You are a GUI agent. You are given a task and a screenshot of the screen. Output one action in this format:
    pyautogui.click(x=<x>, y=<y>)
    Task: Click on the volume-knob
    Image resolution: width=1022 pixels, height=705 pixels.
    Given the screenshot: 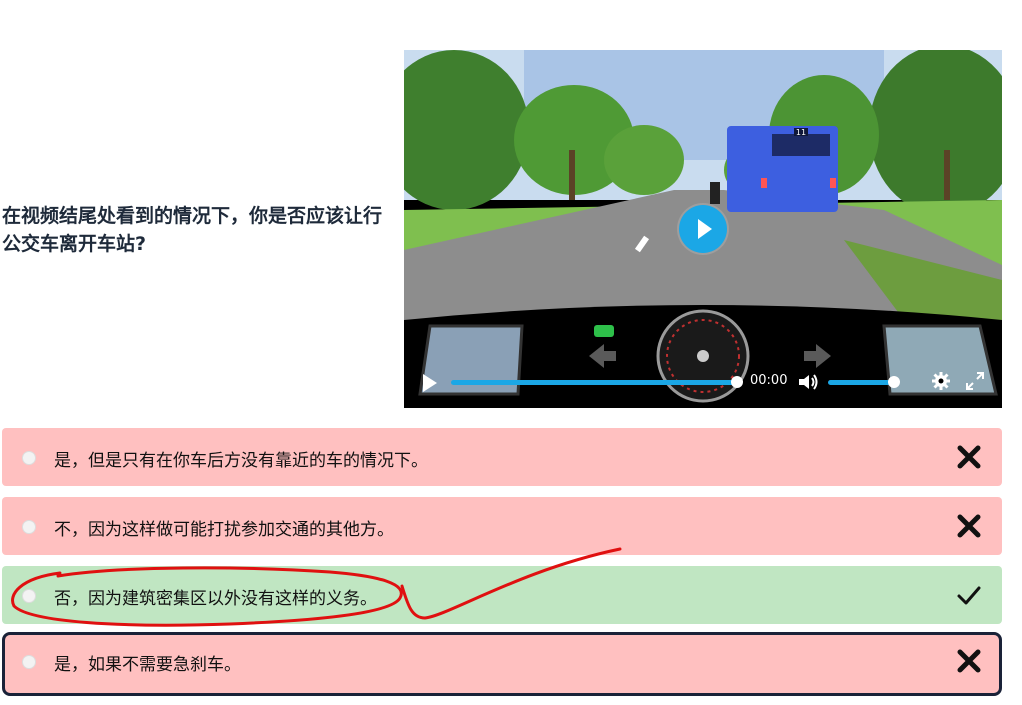 What is the action you would take?
    pyautogui.click(x=894, y=382)
    